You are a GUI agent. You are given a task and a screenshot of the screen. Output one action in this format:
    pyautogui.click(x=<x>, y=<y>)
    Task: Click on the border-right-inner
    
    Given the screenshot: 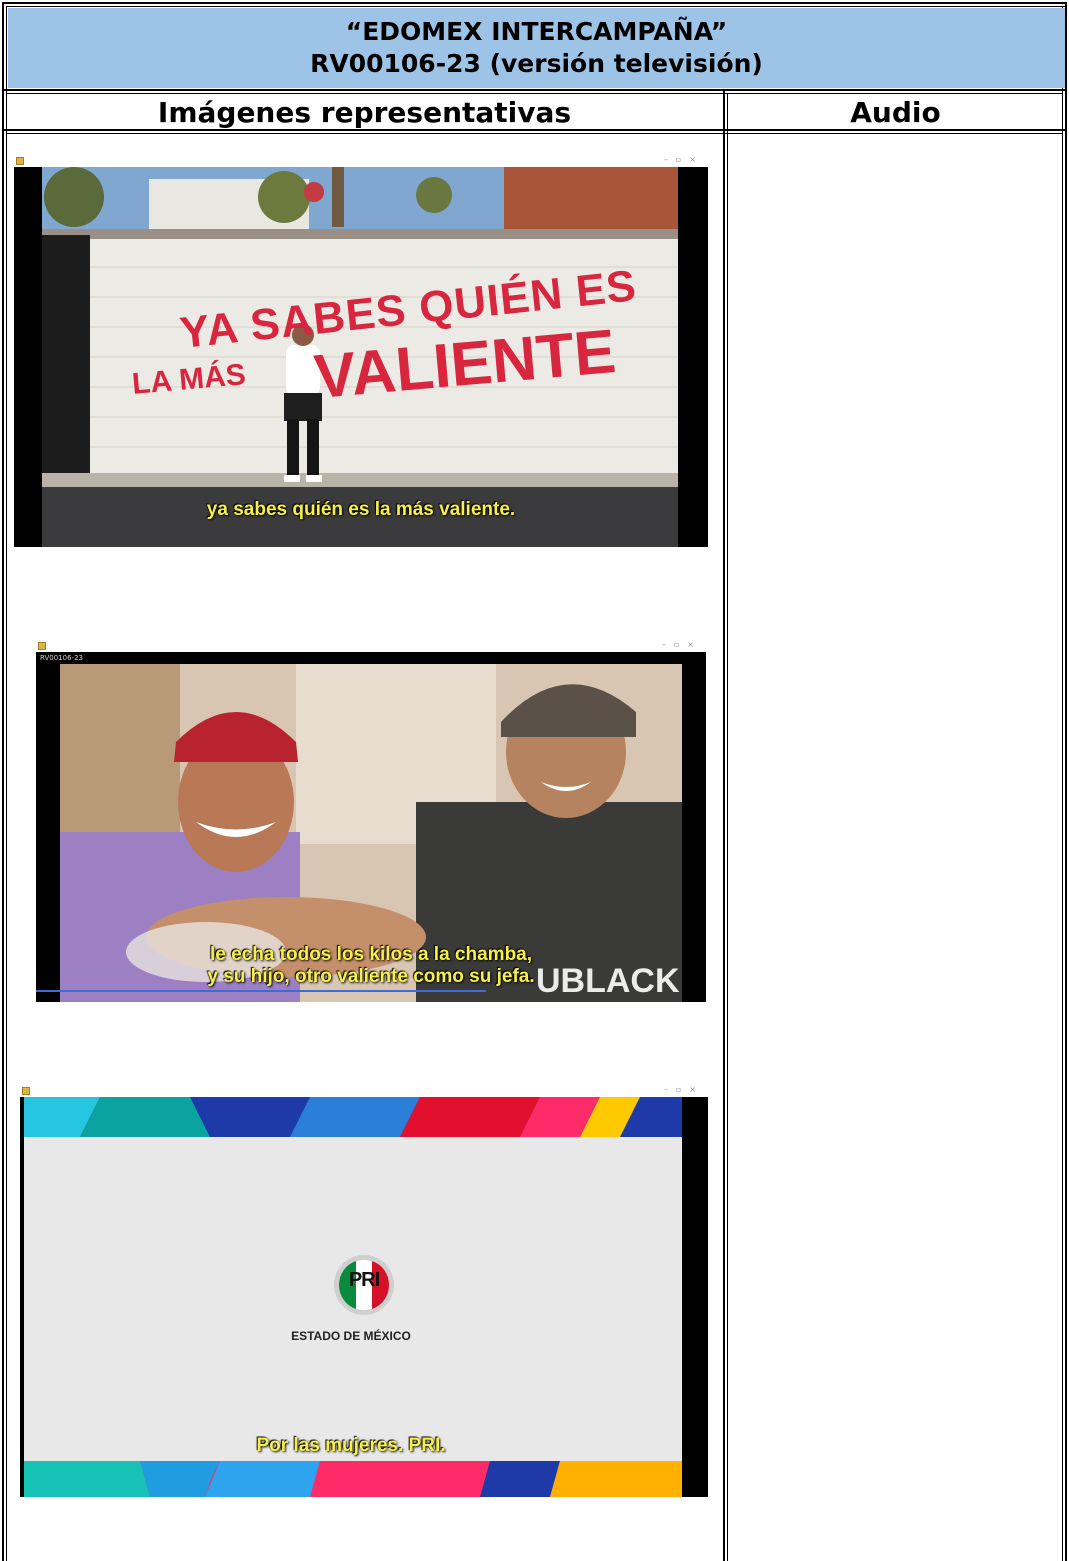 What is the action you would take?
    pyautogui.click(x=1062, y=783)
    